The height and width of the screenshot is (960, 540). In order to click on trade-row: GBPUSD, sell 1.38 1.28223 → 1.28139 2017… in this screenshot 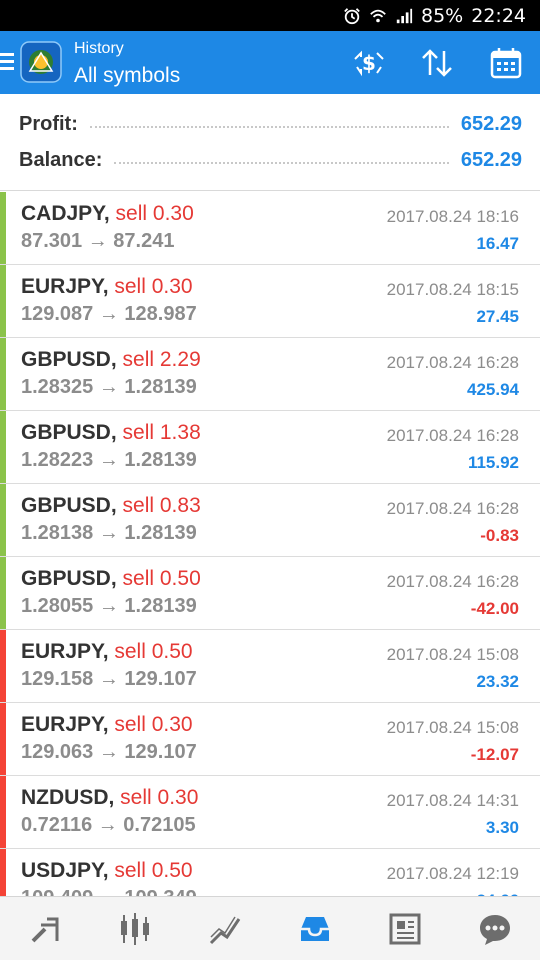, I will do `click(270, 447)`.